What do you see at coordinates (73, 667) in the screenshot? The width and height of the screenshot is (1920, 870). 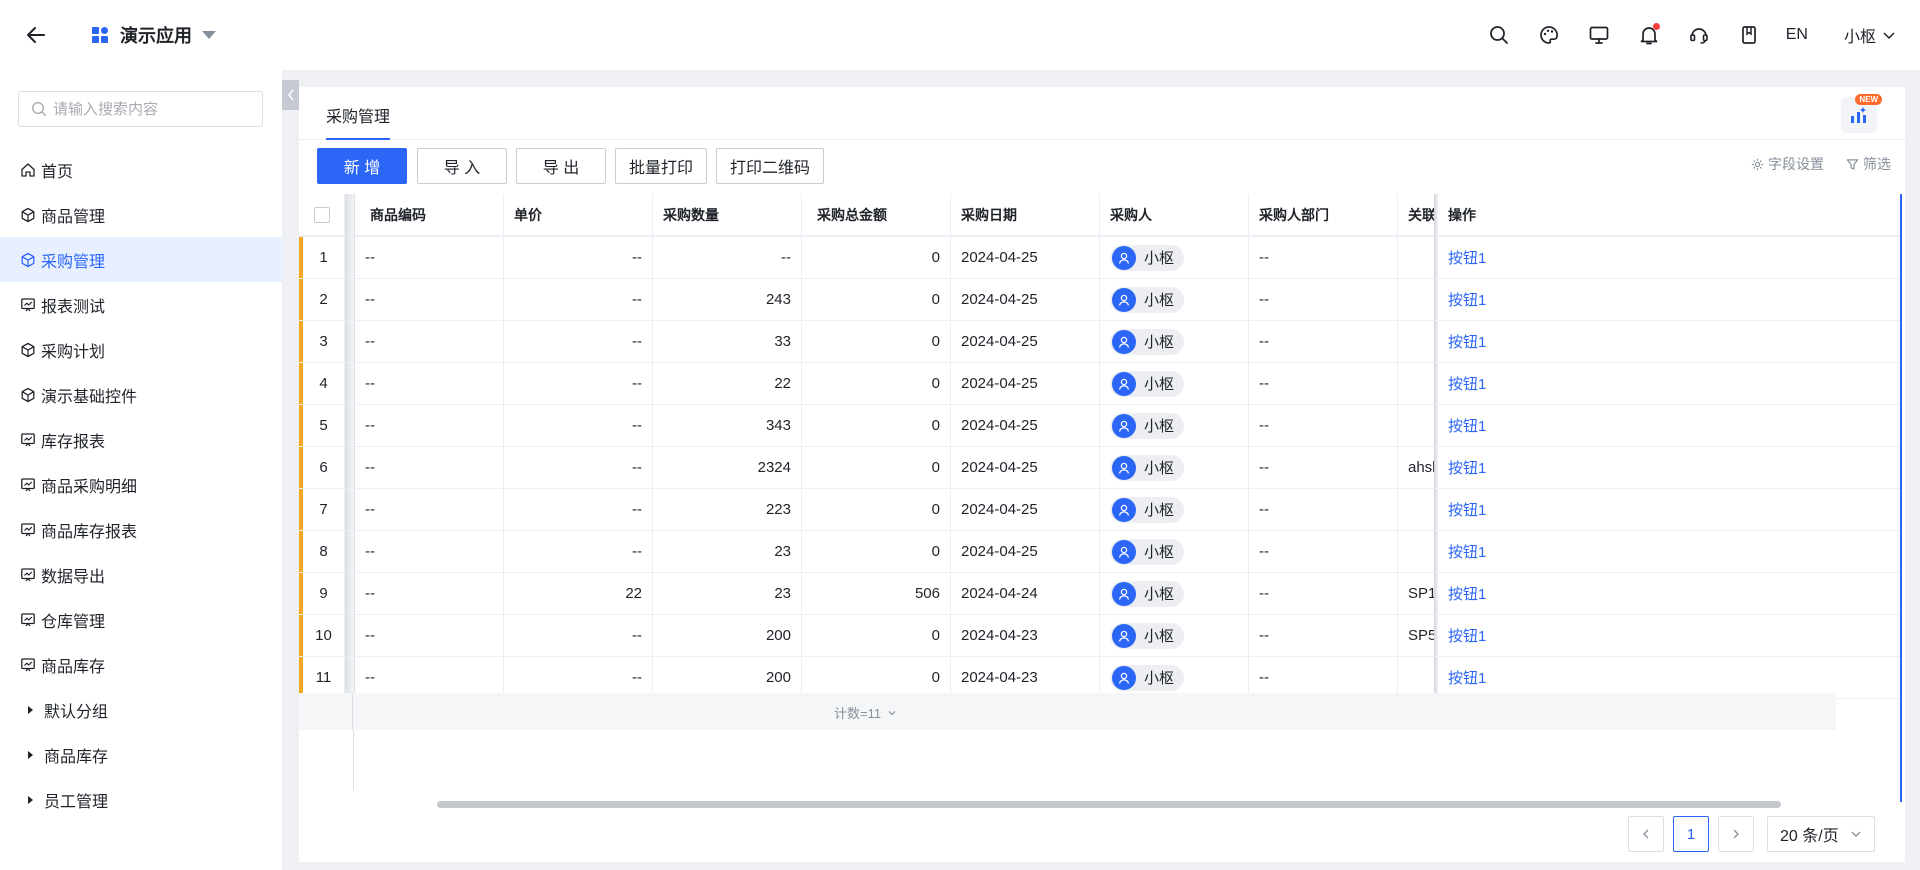 I see `sidebar-item-label: 商品库存` at bounding box center [73, 667].